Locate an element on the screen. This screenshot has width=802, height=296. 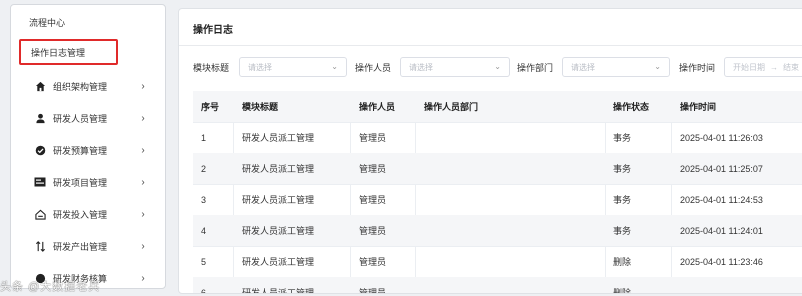
sidebar-item-input: 研发投入管理 › is located at coordinates (88, 214).